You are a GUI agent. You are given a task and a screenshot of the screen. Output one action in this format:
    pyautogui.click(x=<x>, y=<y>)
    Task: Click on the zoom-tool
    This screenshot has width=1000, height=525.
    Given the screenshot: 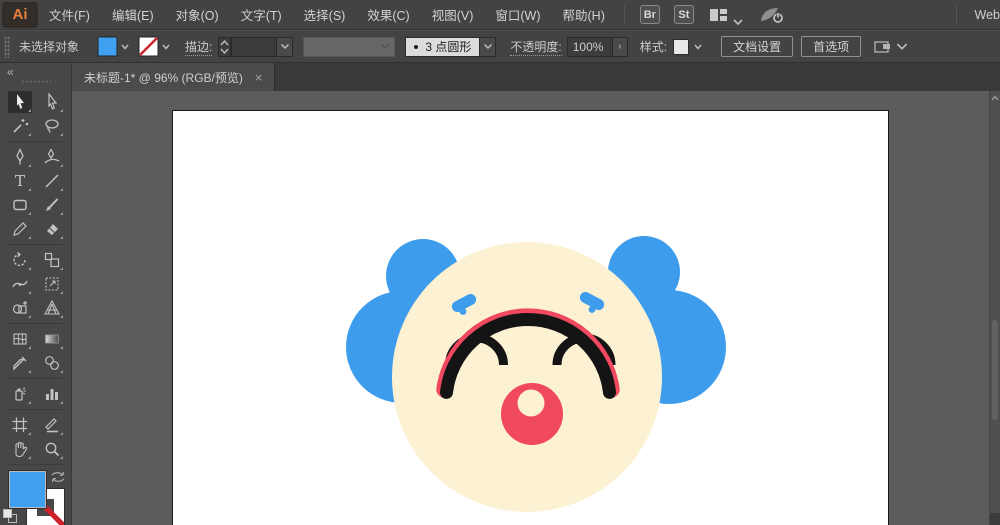 What is the action you would take?
    pyautogui.click(x=52, y=449)
    